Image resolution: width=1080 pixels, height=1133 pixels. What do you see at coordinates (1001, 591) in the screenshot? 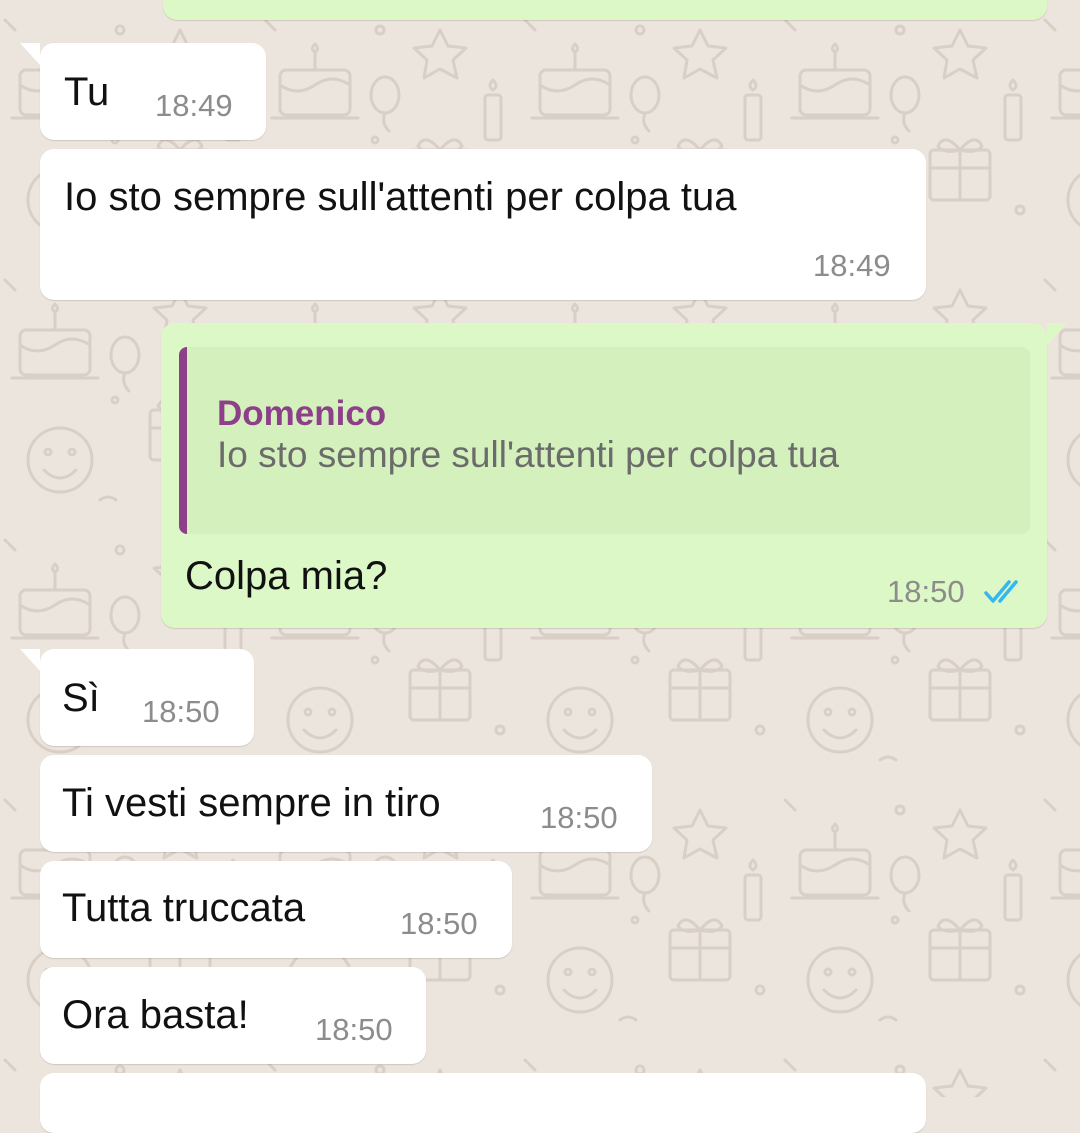
I see `double-check-icon` at bounding box center [1001, 591].